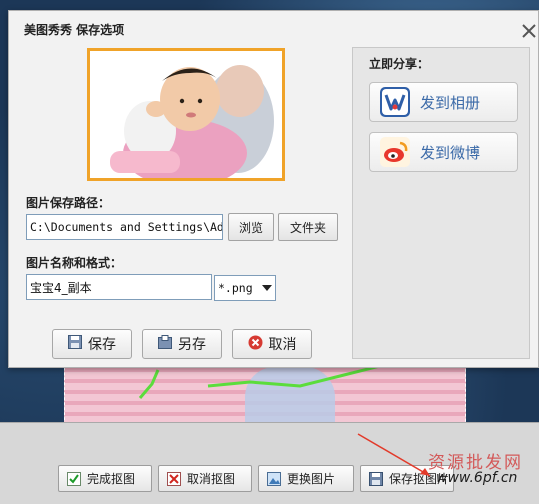  Describe the element at coordinates (111, 479) in the screenshot. I see `finish-cutout-label: 完成抠图` at that location.